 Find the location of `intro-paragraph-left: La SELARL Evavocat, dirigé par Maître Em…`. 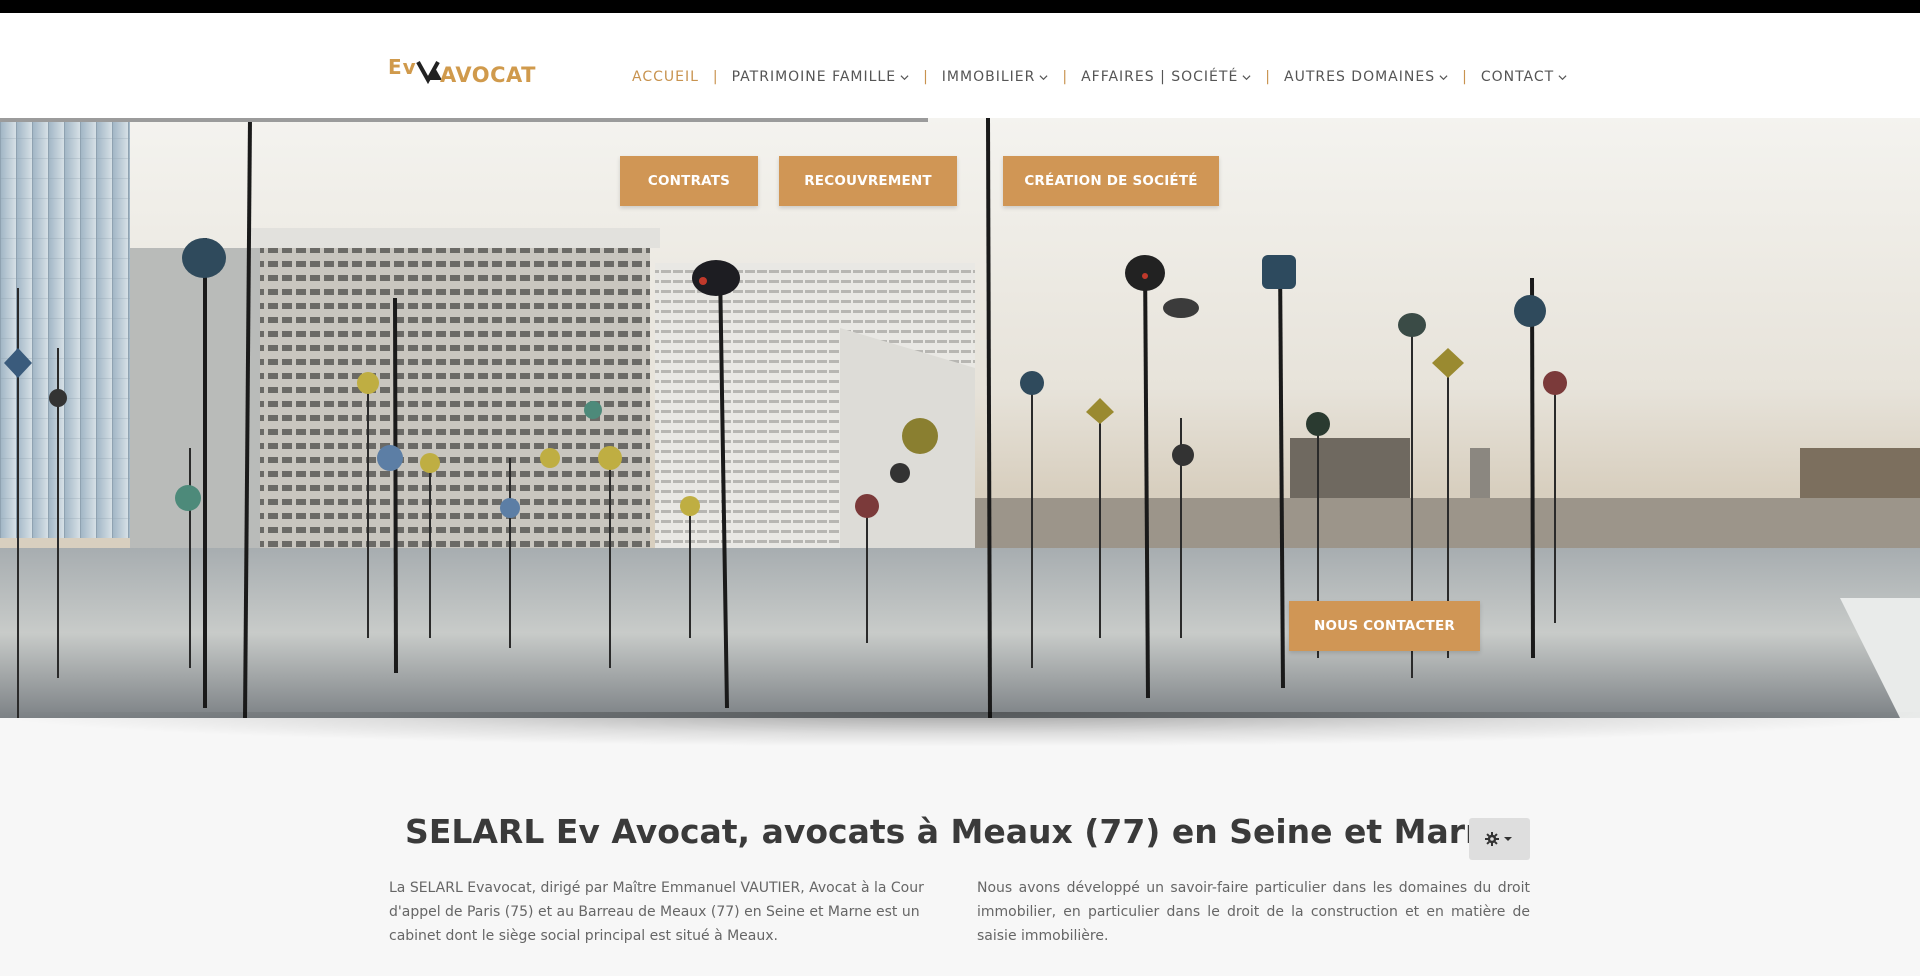

intro-paragraph-left: La SELARL Evavocat, dirigé par Maître Em… is located at coordinates (656, 912).